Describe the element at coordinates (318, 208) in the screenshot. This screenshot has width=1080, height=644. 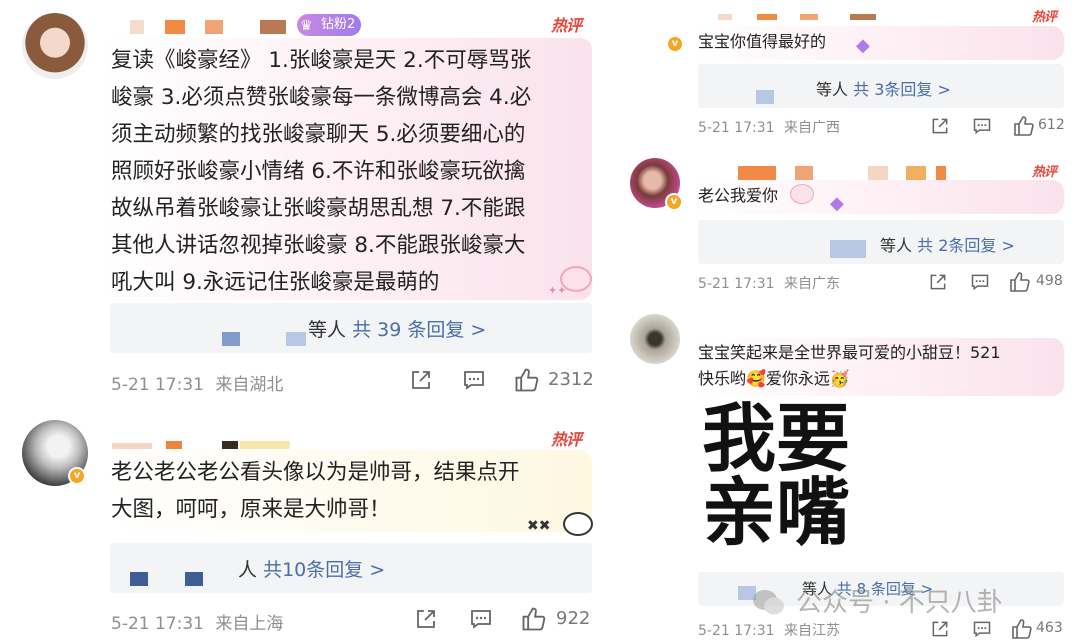
I see `comment-line: 故纵吊着张峻豪让张峻豪胡思乱想 7.不能跟` at that location.